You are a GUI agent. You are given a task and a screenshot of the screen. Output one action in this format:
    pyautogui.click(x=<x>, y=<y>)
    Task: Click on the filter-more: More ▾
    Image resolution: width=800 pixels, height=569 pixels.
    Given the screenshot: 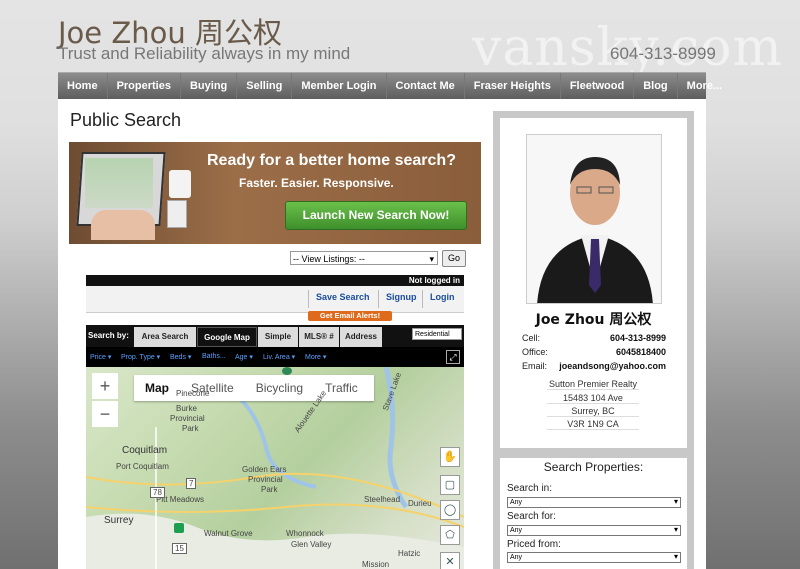 What is the action you would take?
    pyautogui.click(x=315, y=357)
    